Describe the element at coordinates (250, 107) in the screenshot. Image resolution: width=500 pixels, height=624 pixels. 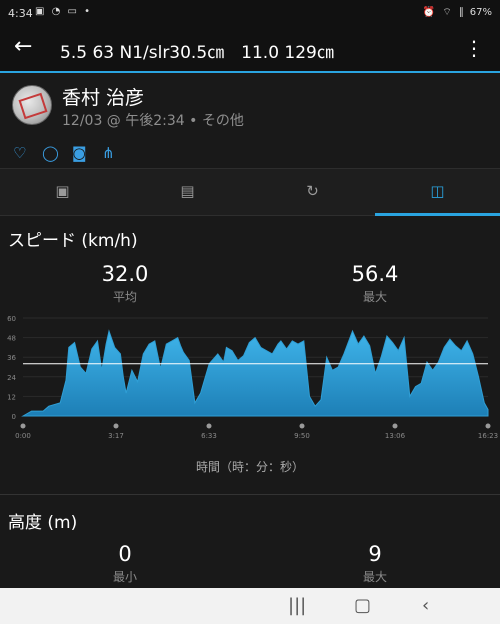
I see `profile-header: 香村 治彦 12/03 @ 午後2:34 • その他` at that location.